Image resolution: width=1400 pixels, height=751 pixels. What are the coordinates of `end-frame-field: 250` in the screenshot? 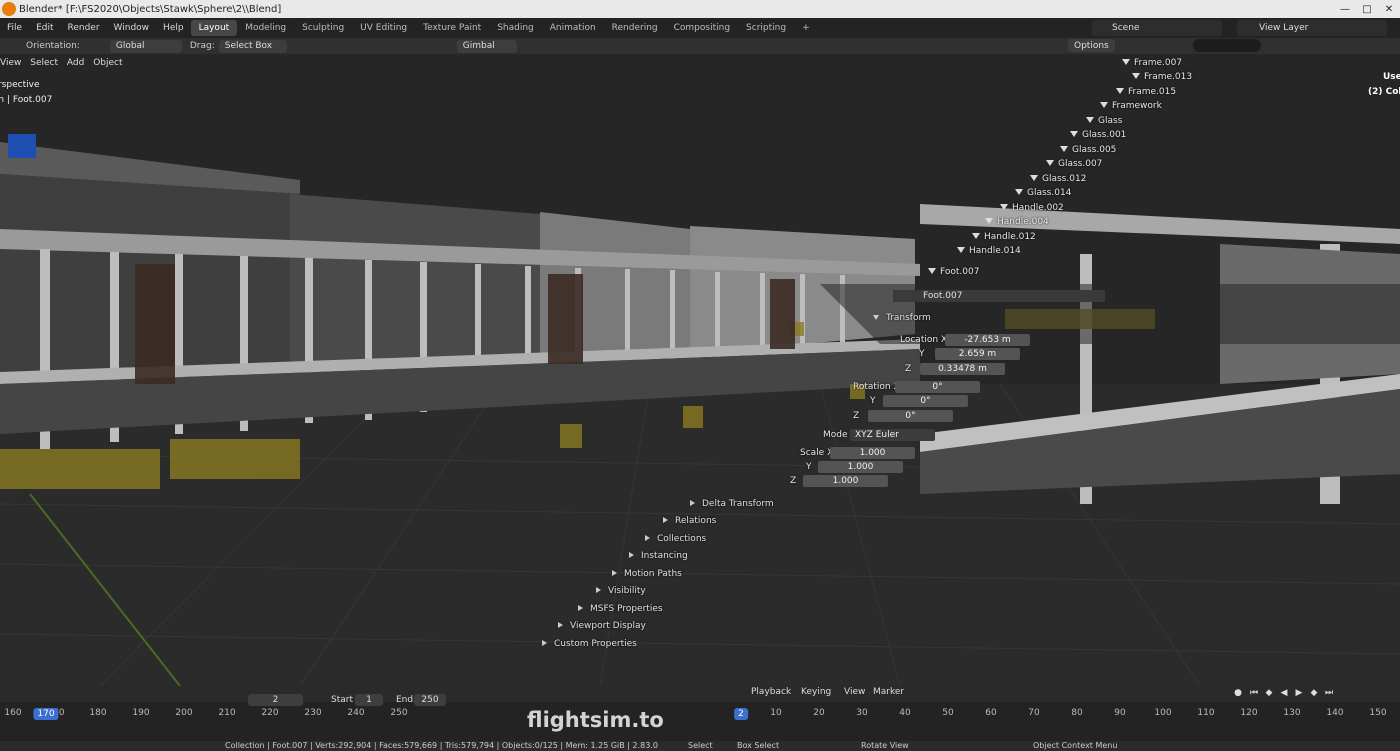 It's located at (430, 700).